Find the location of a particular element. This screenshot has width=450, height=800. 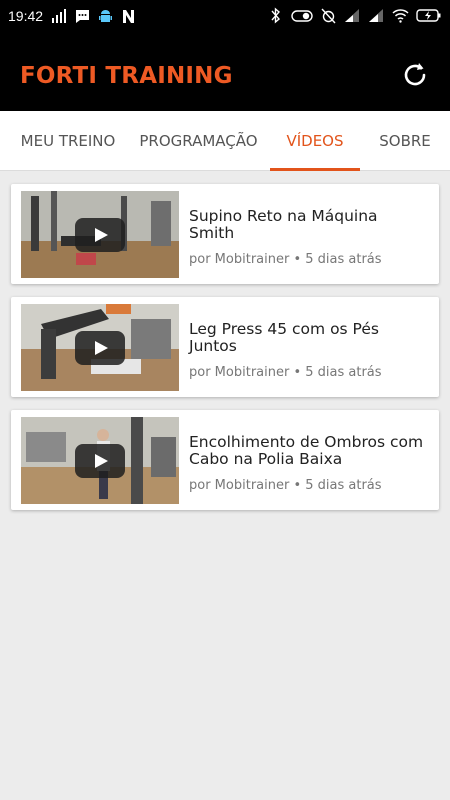

bluetooth-icon is located at coordinates (275, 15).